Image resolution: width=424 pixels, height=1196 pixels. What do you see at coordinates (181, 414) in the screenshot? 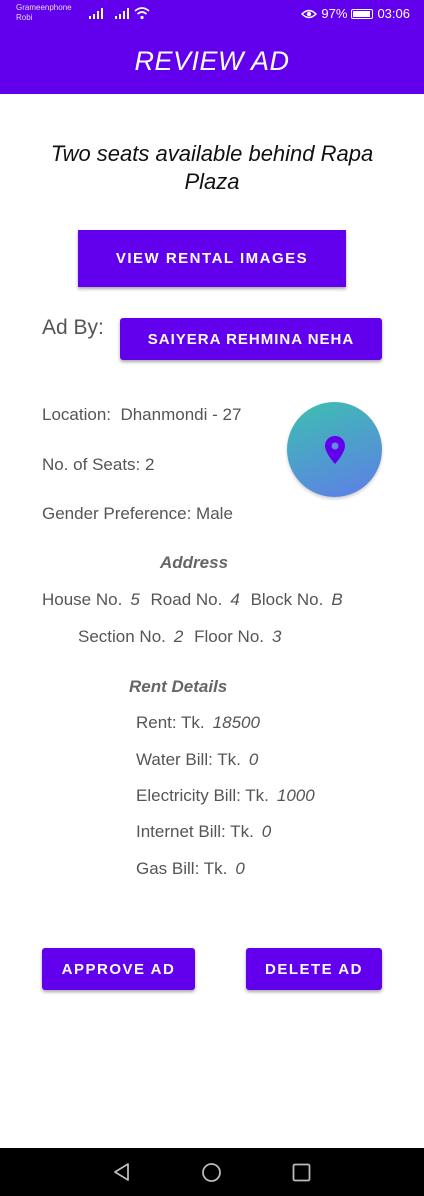
I see `location-value: Dhanmondi - 27` at bounding box center [181, 414].